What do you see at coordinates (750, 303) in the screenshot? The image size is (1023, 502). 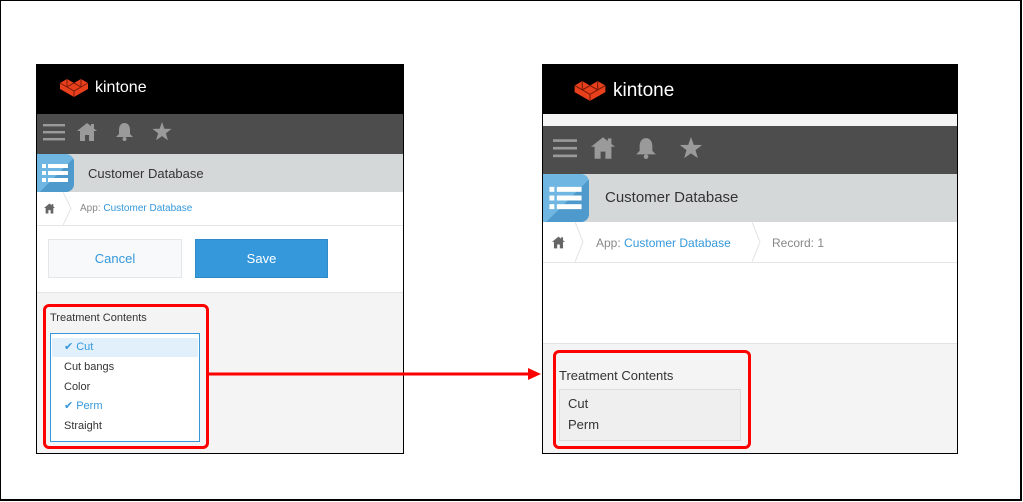 I see `content-area` at bounding box center [750, 303].